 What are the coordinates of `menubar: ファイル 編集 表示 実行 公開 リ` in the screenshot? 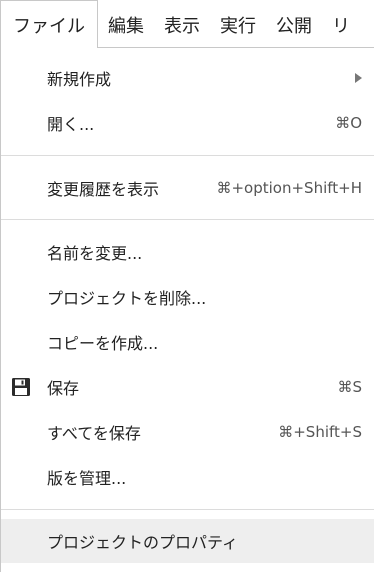 It's located at (187, 24).